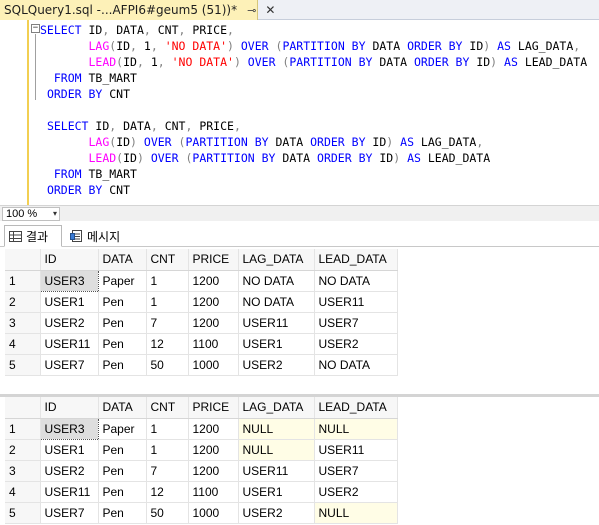 This screenshot has height=525, width=599. I want to click on zoom-select: 100 % ▾, so click(31, 214).